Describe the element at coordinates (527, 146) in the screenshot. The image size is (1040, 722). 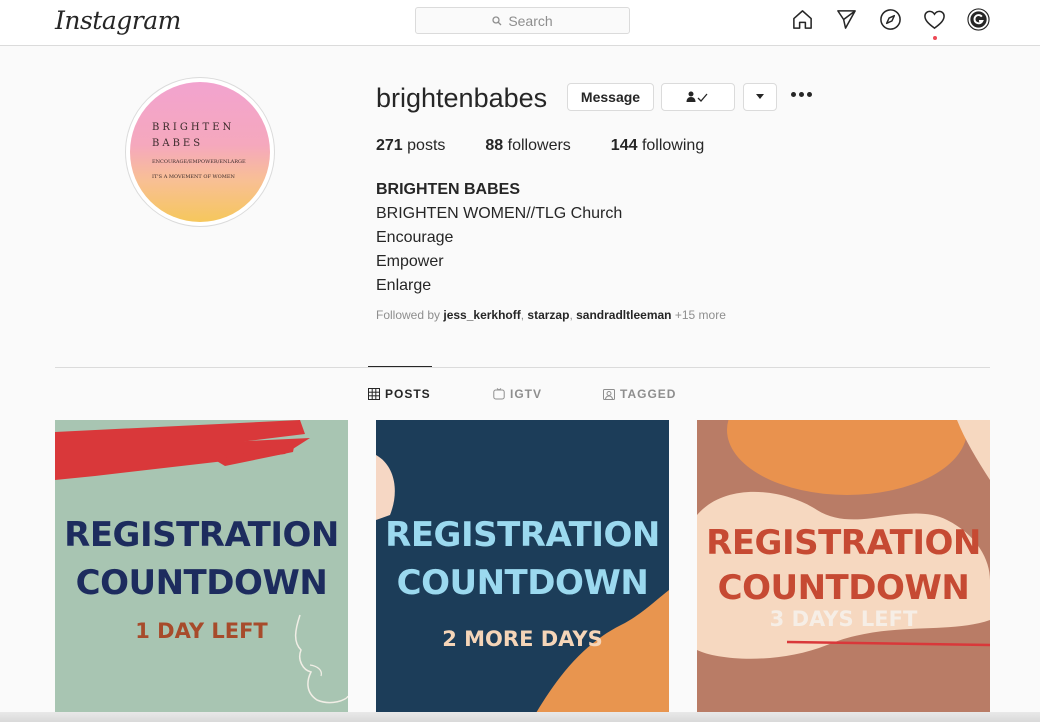
I see `followers-count: 88 followers` at that location.